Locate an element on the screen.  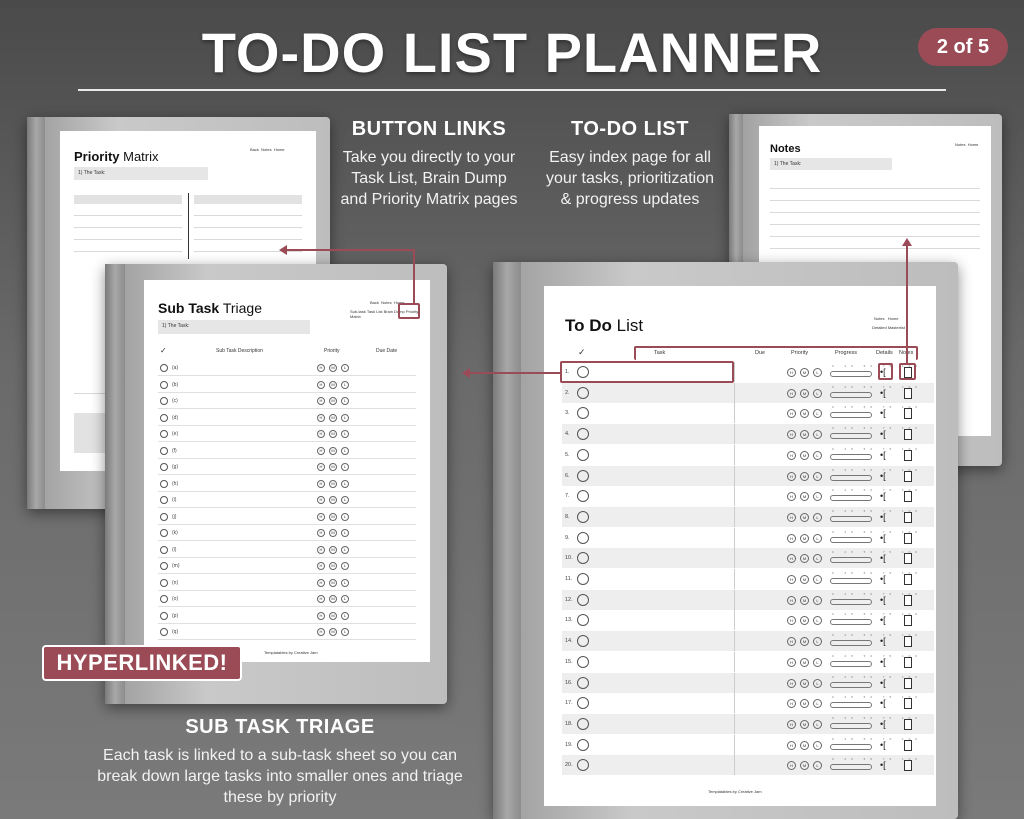
sub-task-row: (k) H M L is located at coordinates (287, 533).